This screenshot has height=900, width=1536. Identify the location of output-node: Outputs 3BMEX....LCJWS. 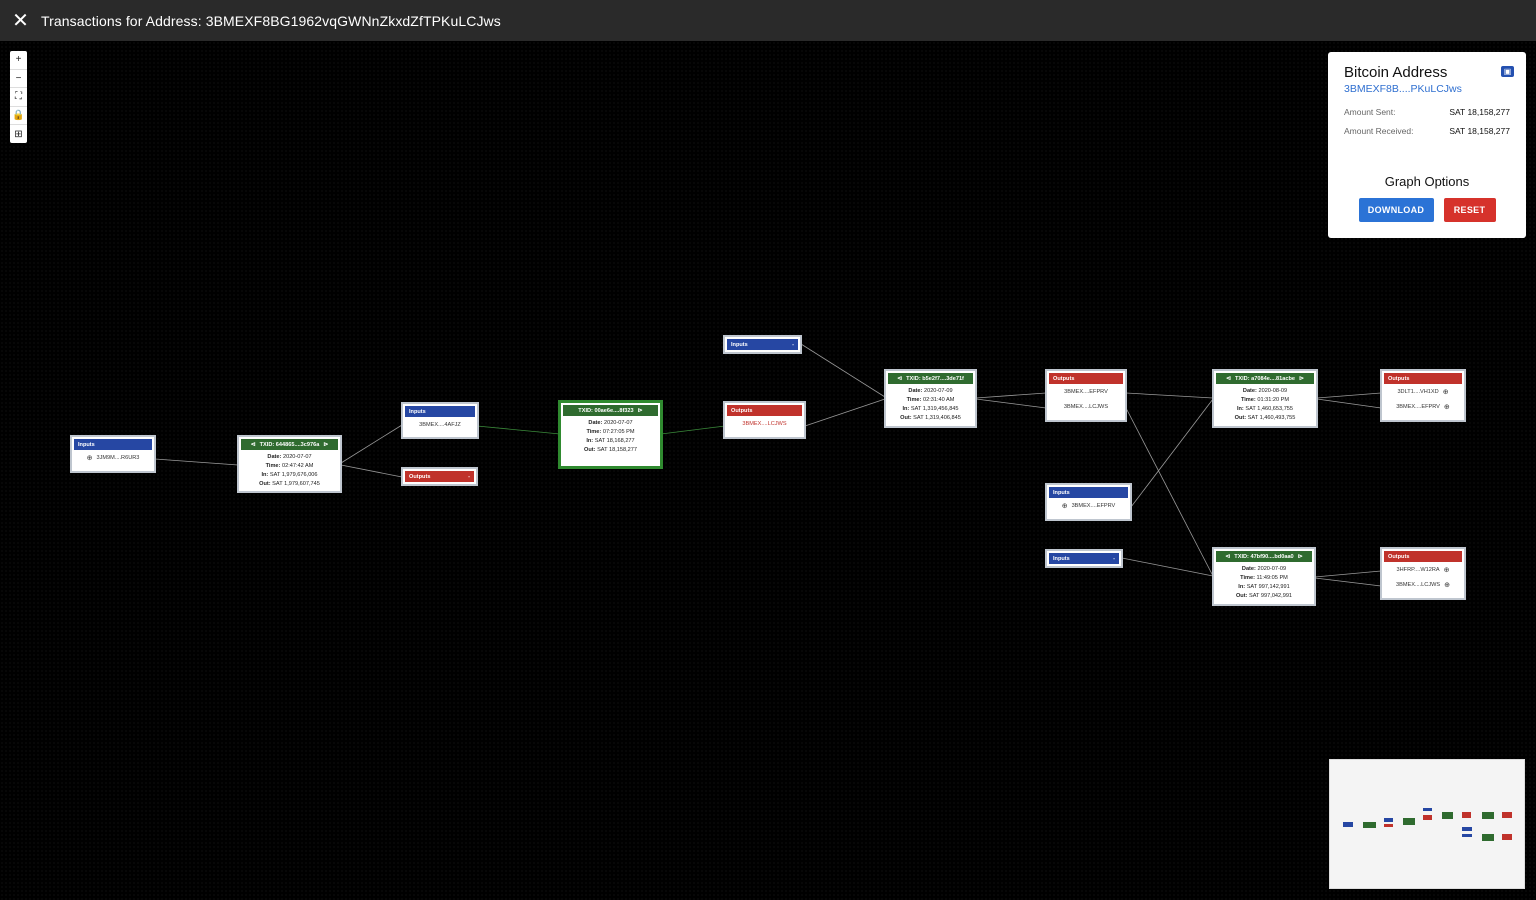
(764, 420).